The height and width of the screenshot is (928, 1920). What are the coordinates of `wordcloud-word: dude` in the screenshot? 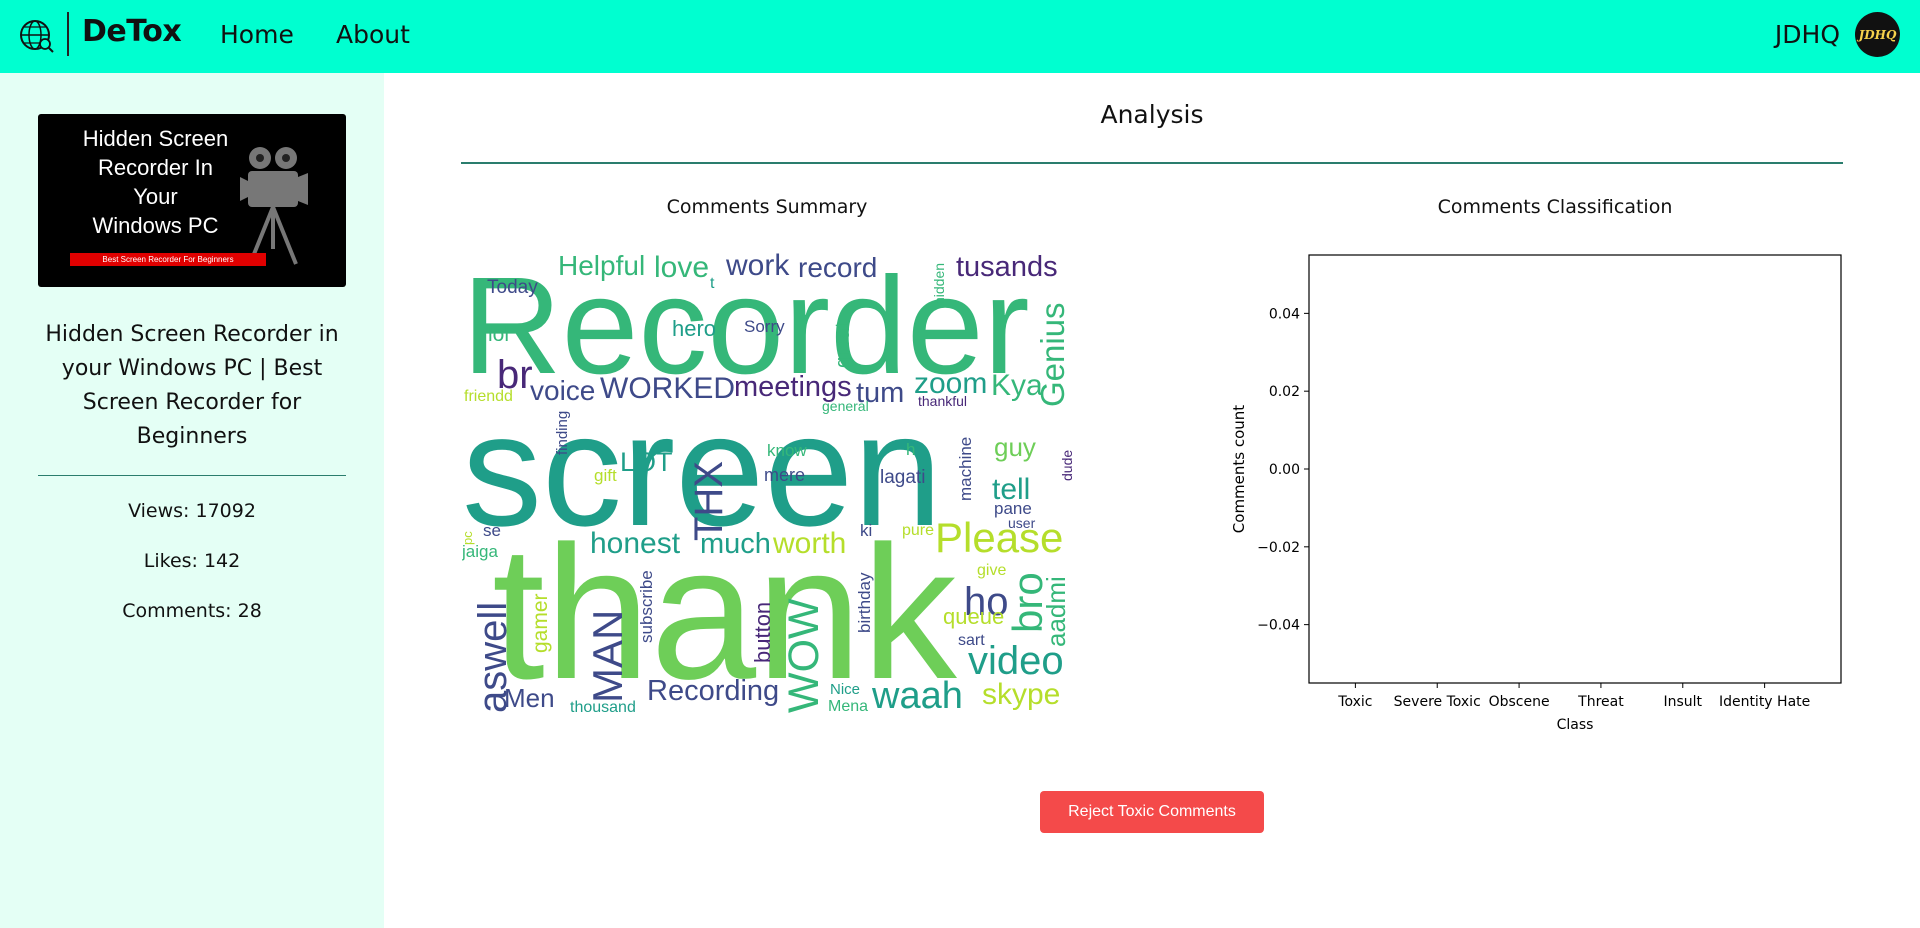 It's located at (1066, 465).